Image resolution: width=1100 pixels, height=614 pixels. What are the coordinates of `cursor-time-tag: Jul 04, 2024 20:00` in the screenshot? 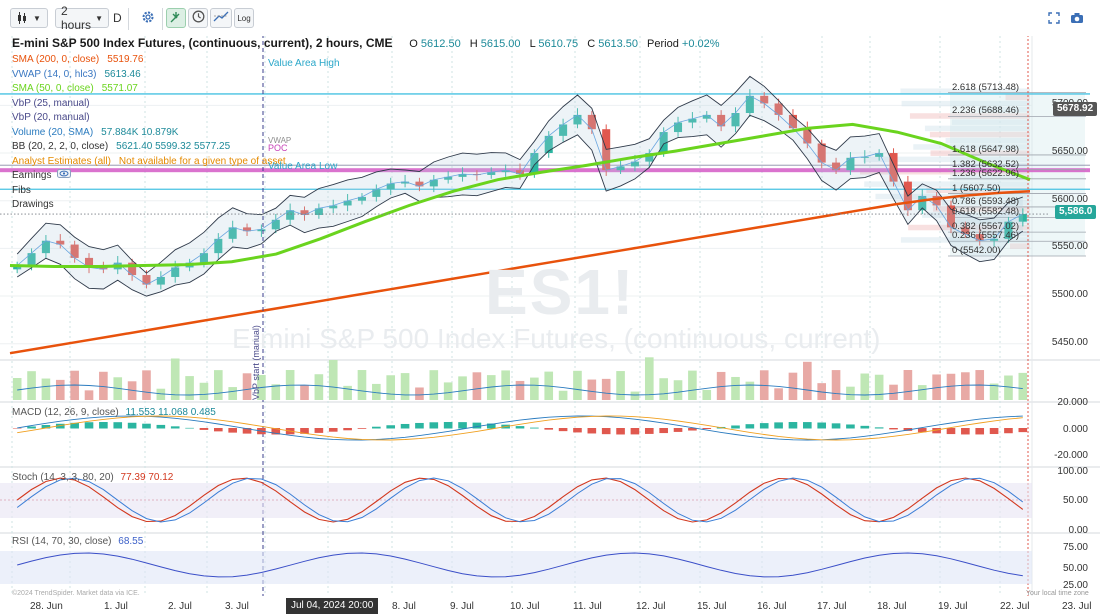 It's located at (332, 606).